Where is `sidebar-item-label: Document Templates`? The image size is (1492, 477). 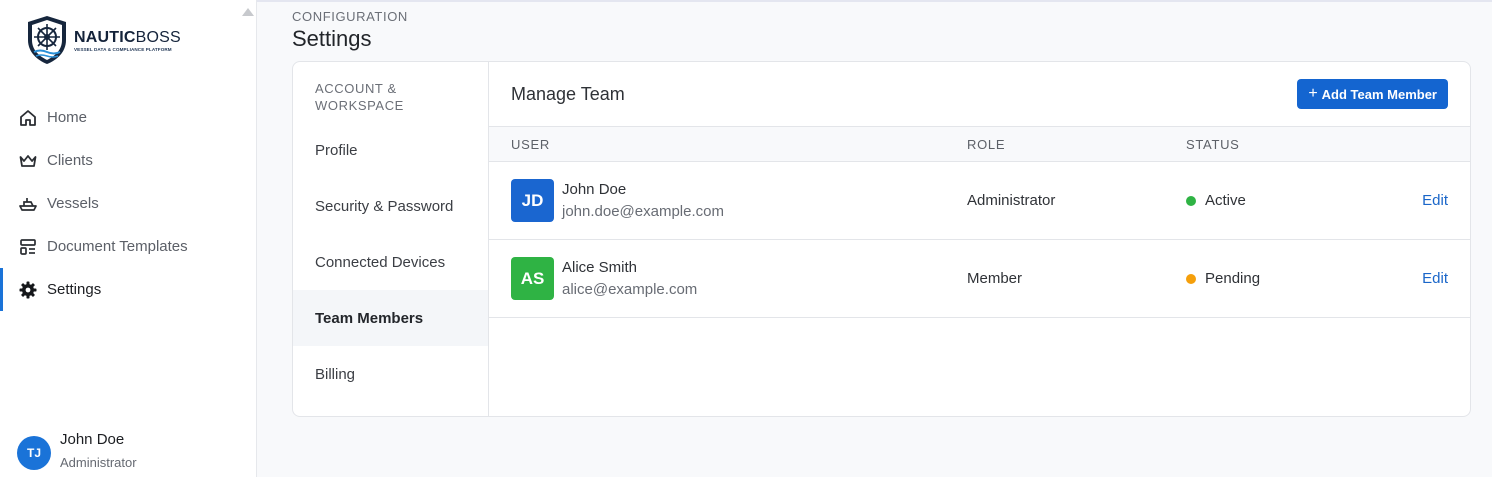
sidebar-item-label: Document Templates is located at coordinates (117, 246).